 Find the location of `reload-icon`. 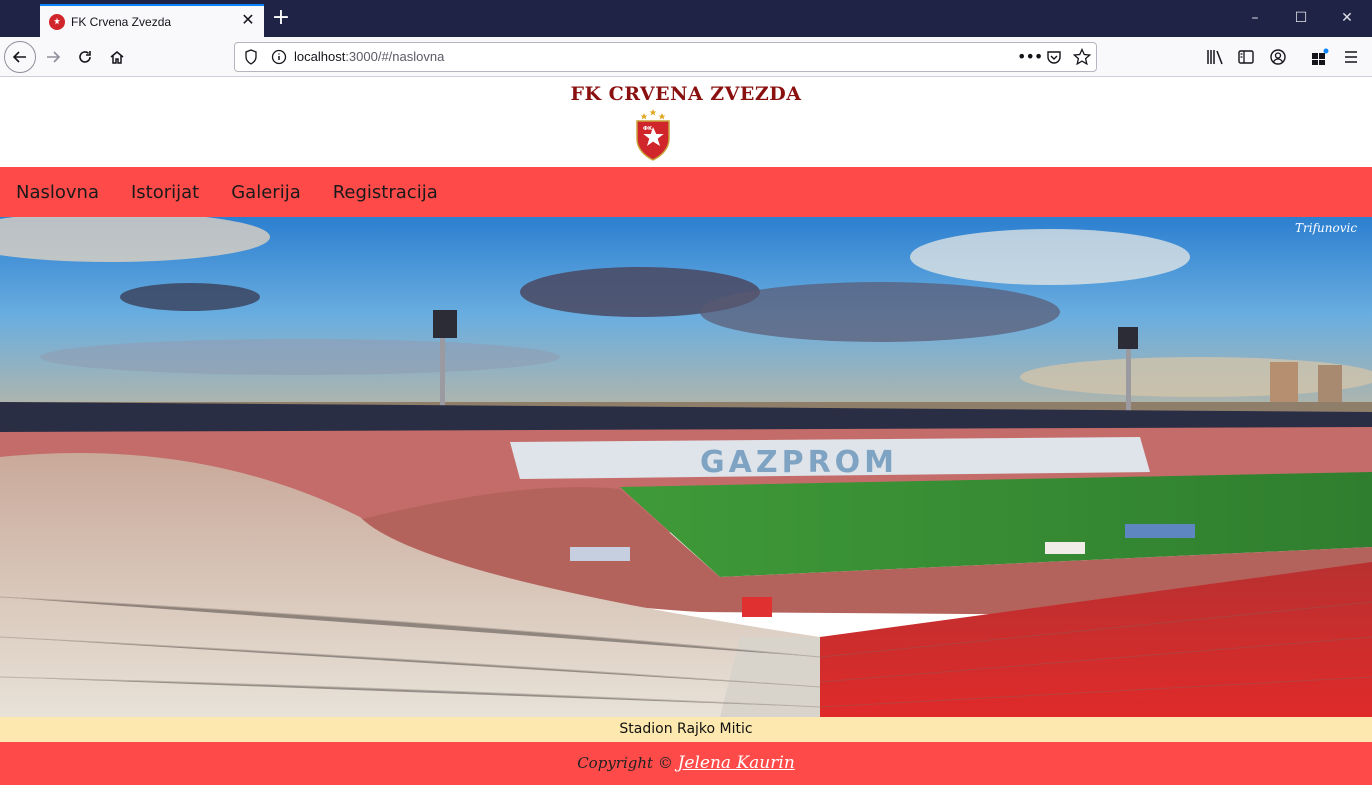

reload-icon is located at coordinates (85, 57).